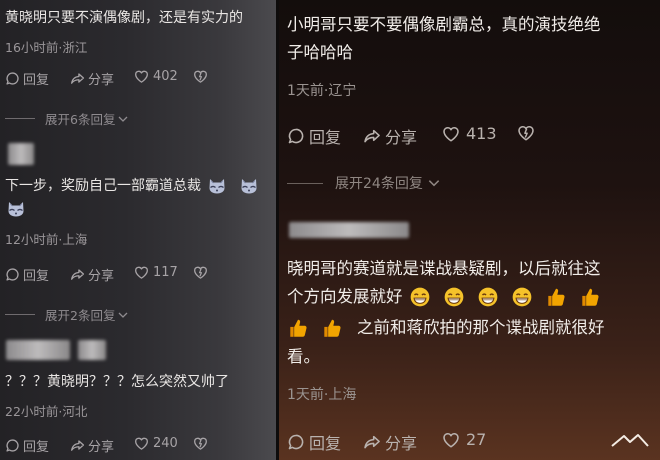  Describe the element at coordinates (379, 184) in the screenshot. I see `expand-replies-label: 展开24条回复` at that location.